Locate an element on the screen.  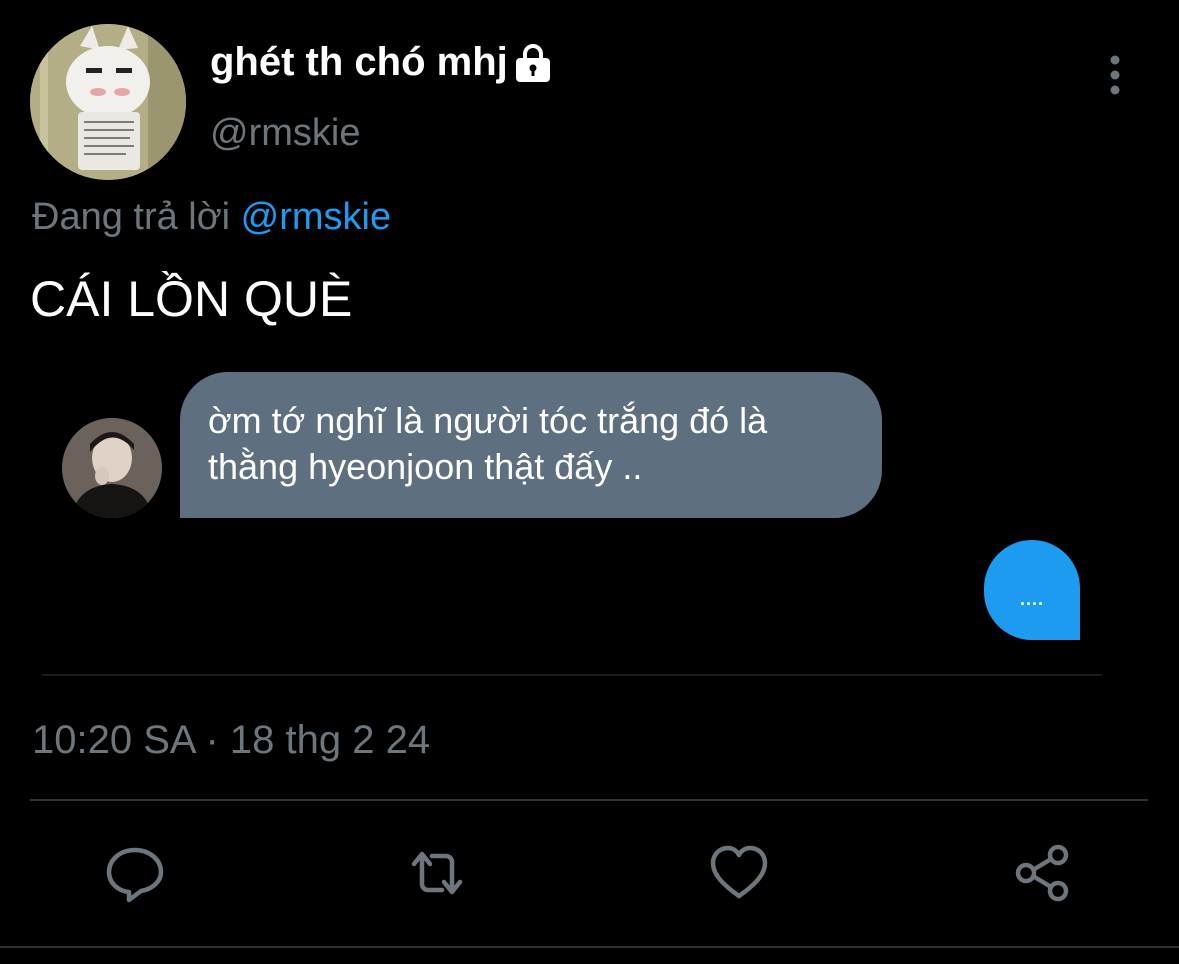
reply-prefix: Đang trả lời is located at coordinates (136, 217).